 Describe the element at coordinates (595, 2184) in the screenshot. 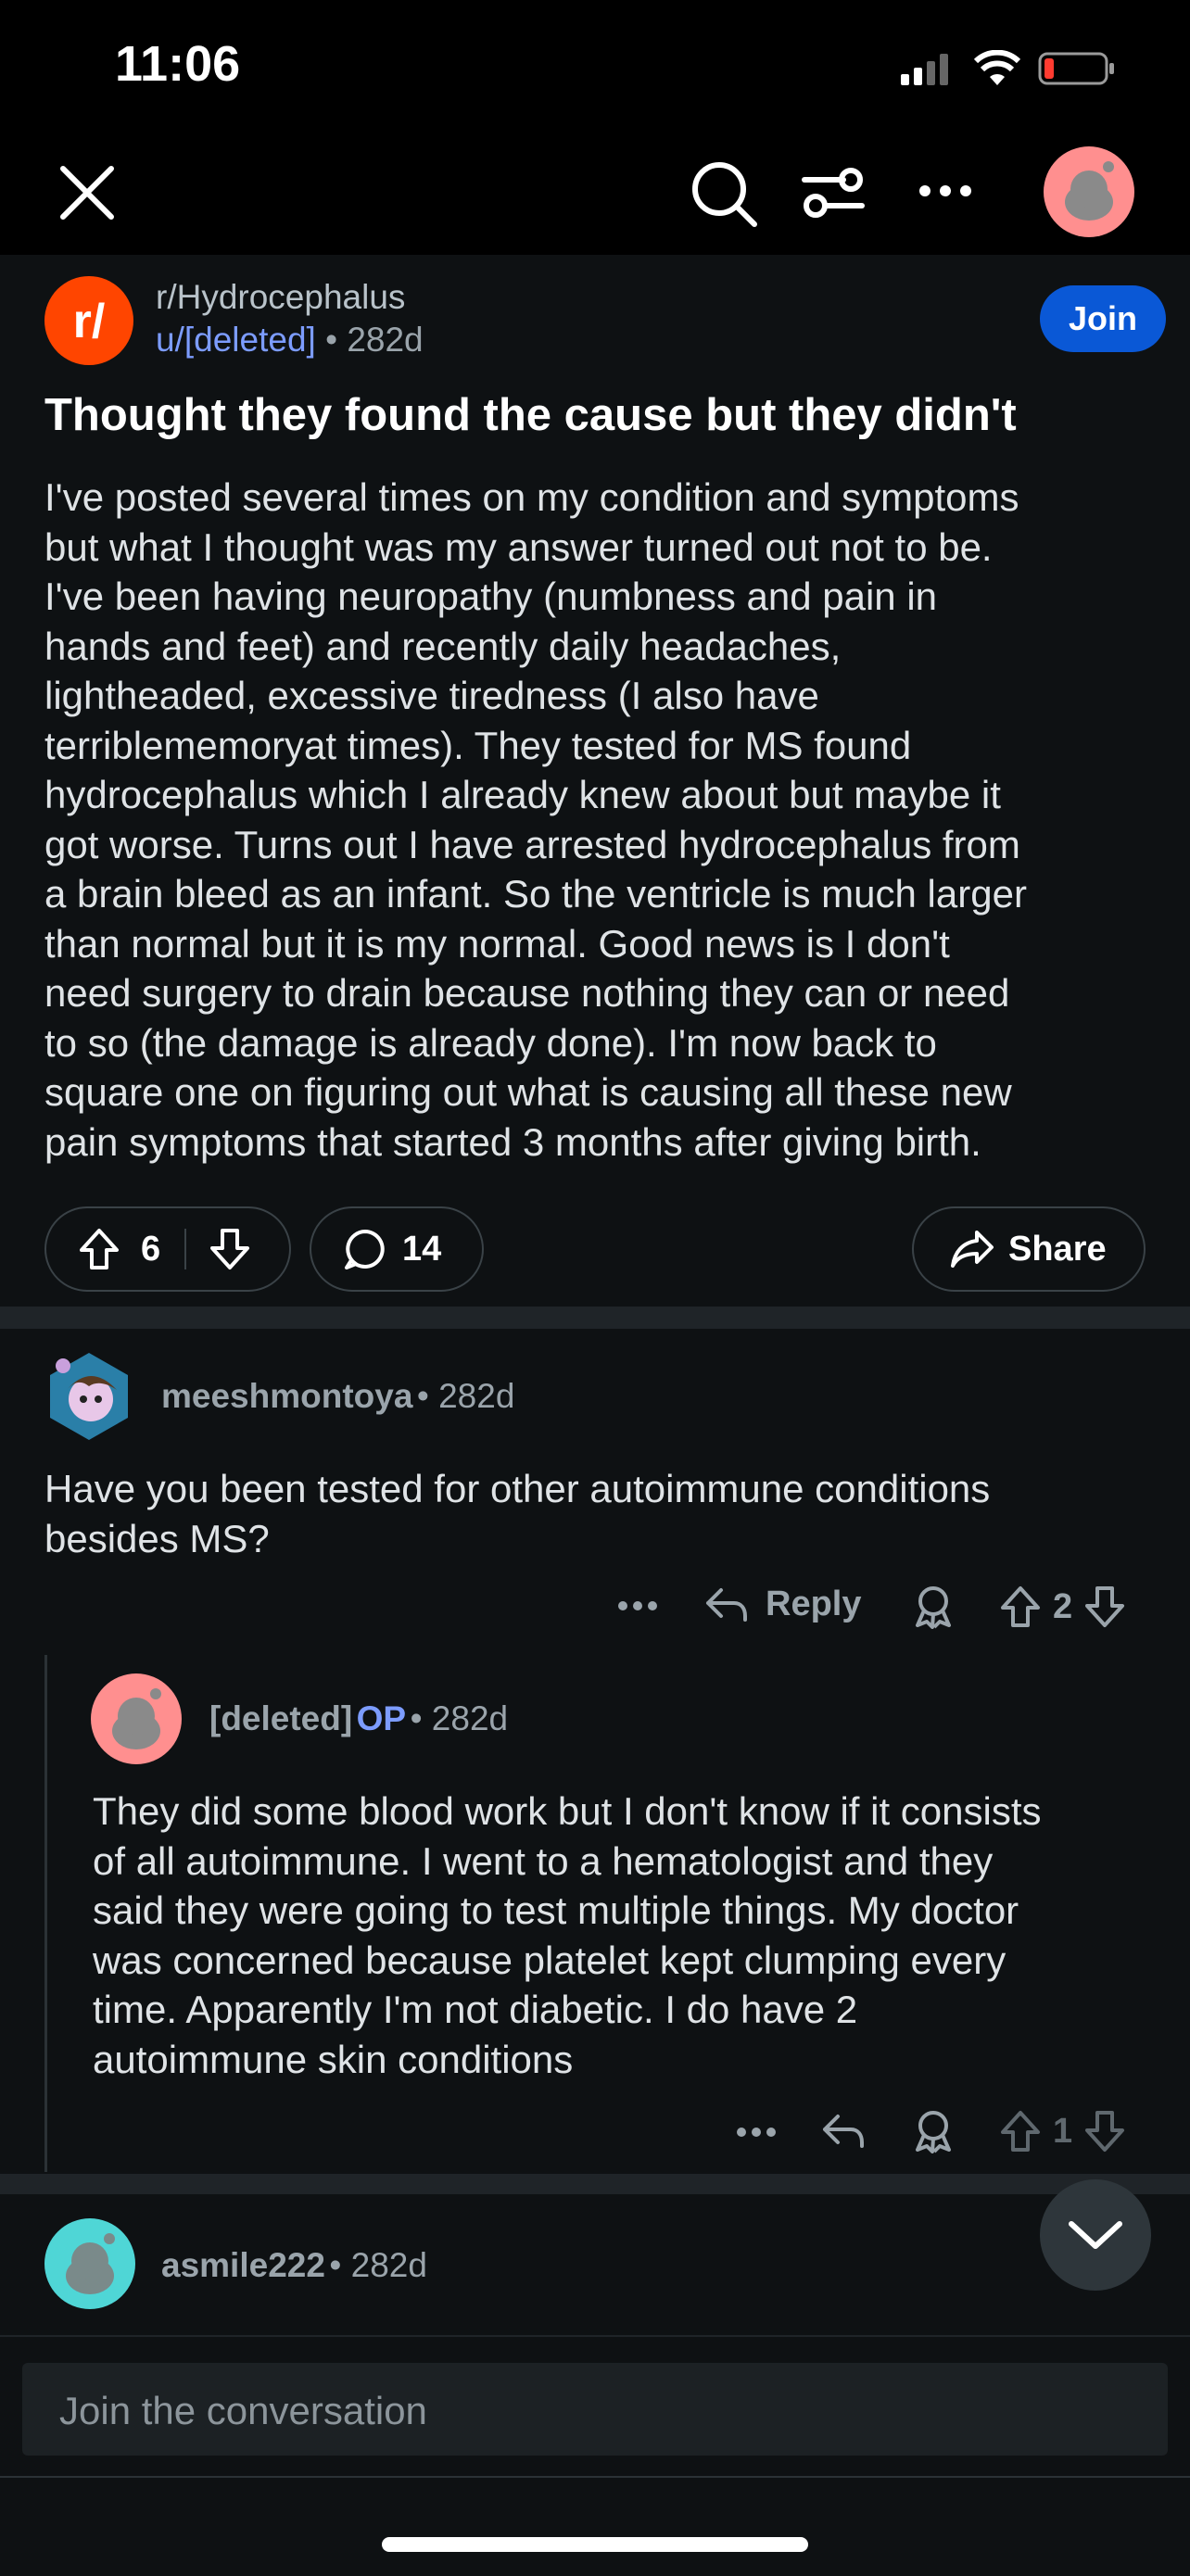

I see `comment-separator` at that location.